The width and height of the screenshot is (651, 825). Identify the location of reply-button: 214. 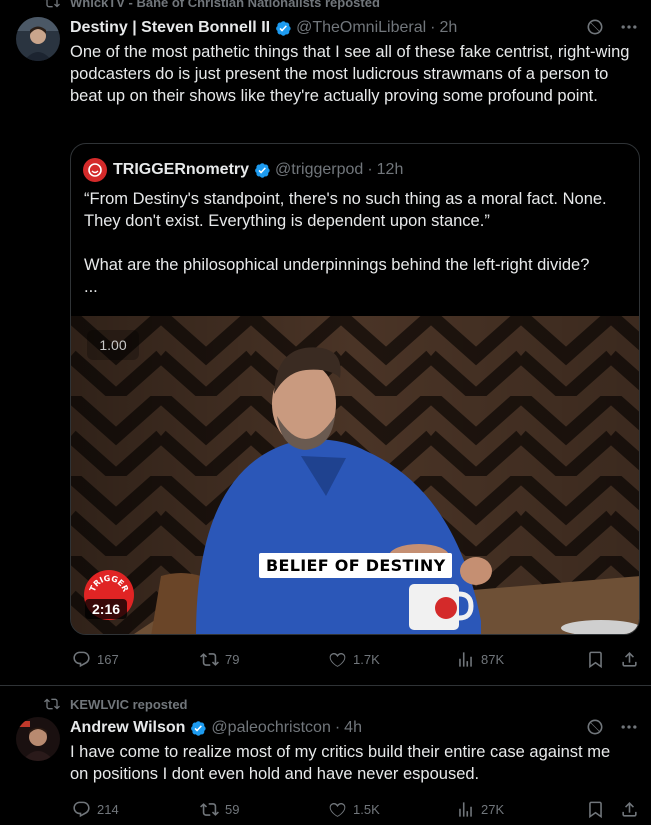
(95, 809).